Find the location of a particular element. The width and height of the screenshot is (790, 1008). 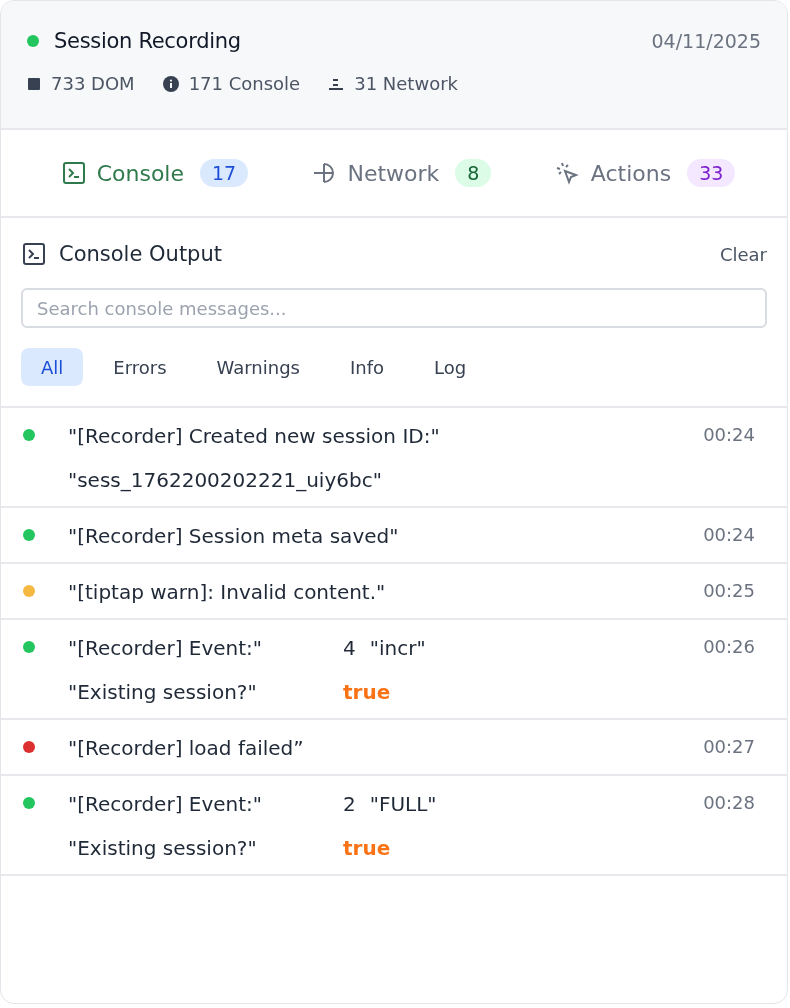

log-message: "[Recorder] load failed” is located at coordinates (186, 748).